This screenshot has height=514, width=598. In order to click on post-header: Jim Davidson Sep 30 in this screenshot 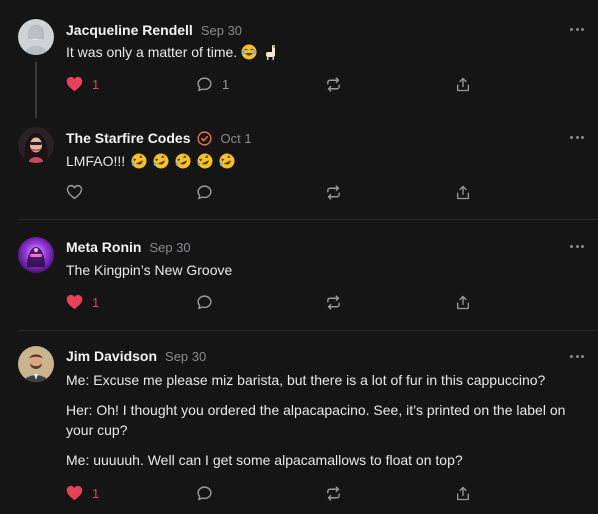, I will do `click(136, 356)`.